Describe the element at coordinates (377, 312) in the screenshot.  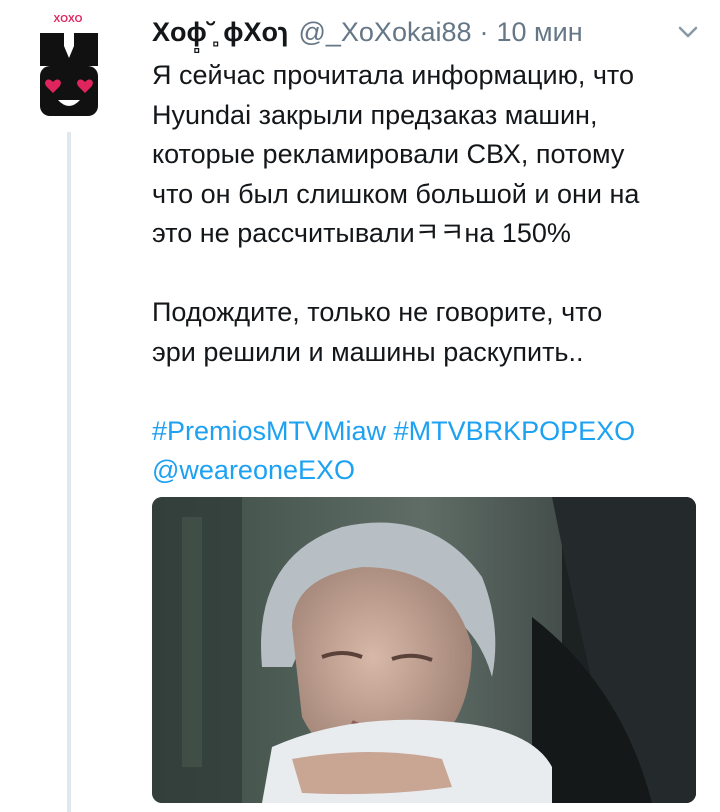
I see `tweet-text-line: Подождите, только не говорите, что` at that location.